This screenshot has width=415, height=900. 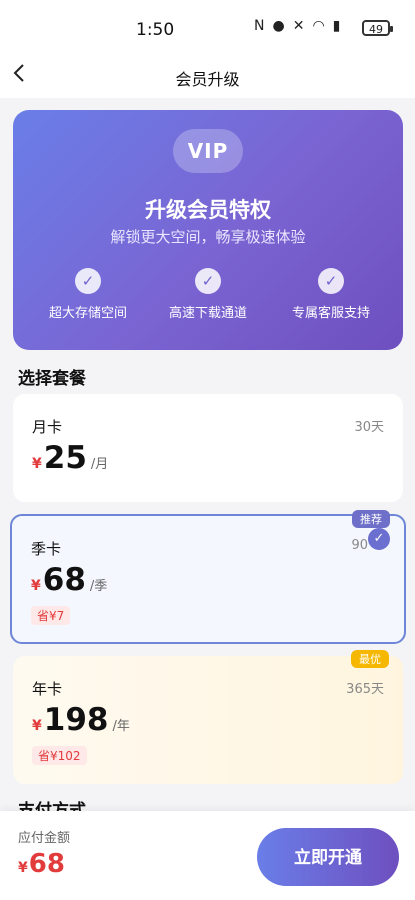 What do you see at coordinates (98, 586) in the screenshot?
I see `price-unit: /季` at bounding box center [98, 586].